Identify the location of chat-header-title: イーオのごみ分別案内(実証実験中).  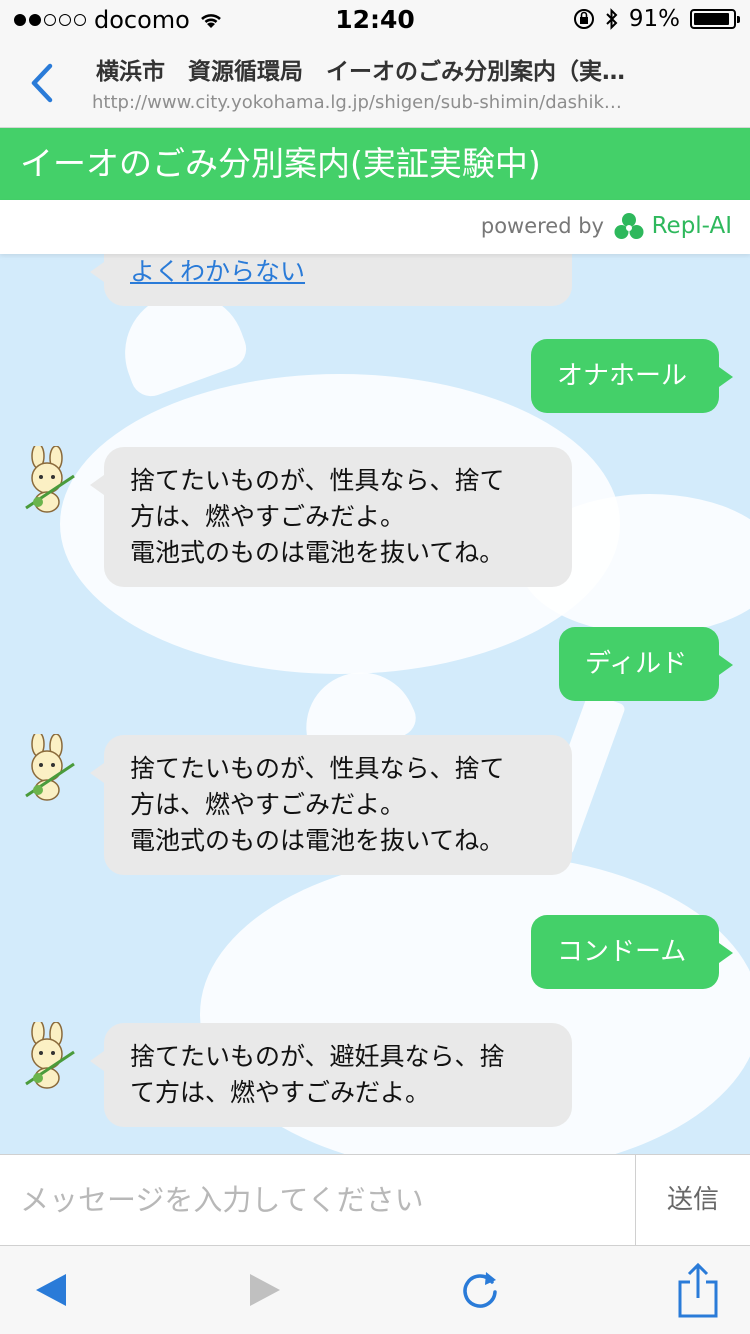
(375, 164).